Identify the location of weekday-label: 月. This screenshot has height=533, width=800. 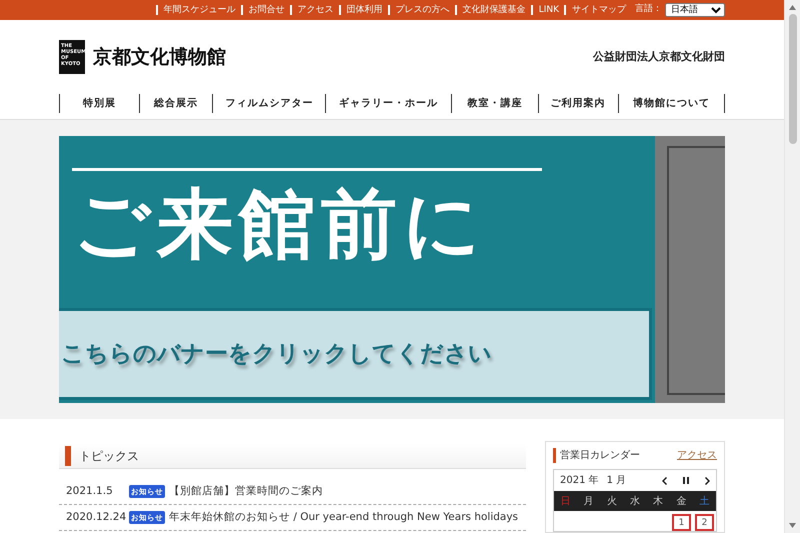
(588, 501).